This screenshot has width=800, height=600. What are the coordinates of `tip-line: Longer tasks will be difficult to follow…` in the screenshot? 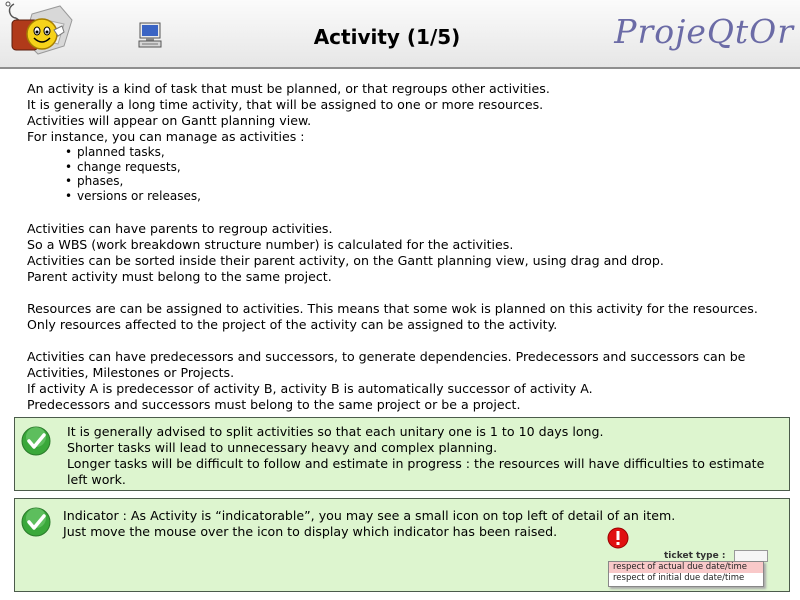 It's located at (416, 471).